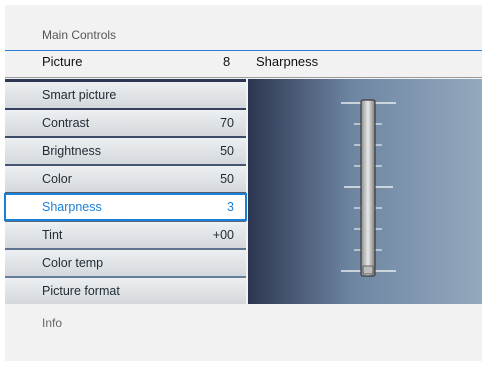 The image size is (487, 371). What do you see at coordinates (73, 263) in the screenshot?
I see `menu-item-label: Color temp` at bounding box center [73, 263].